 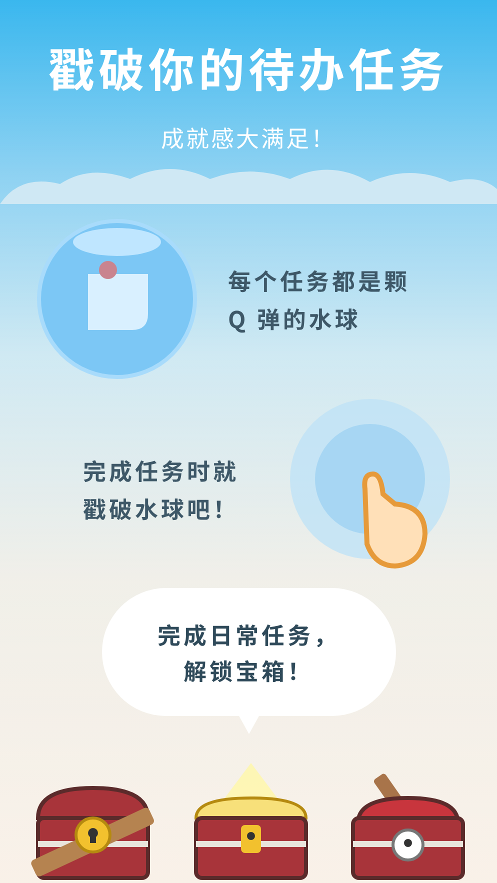 I want to click on feature-text: 每个任务都是颗, so click(x=319, y=280).